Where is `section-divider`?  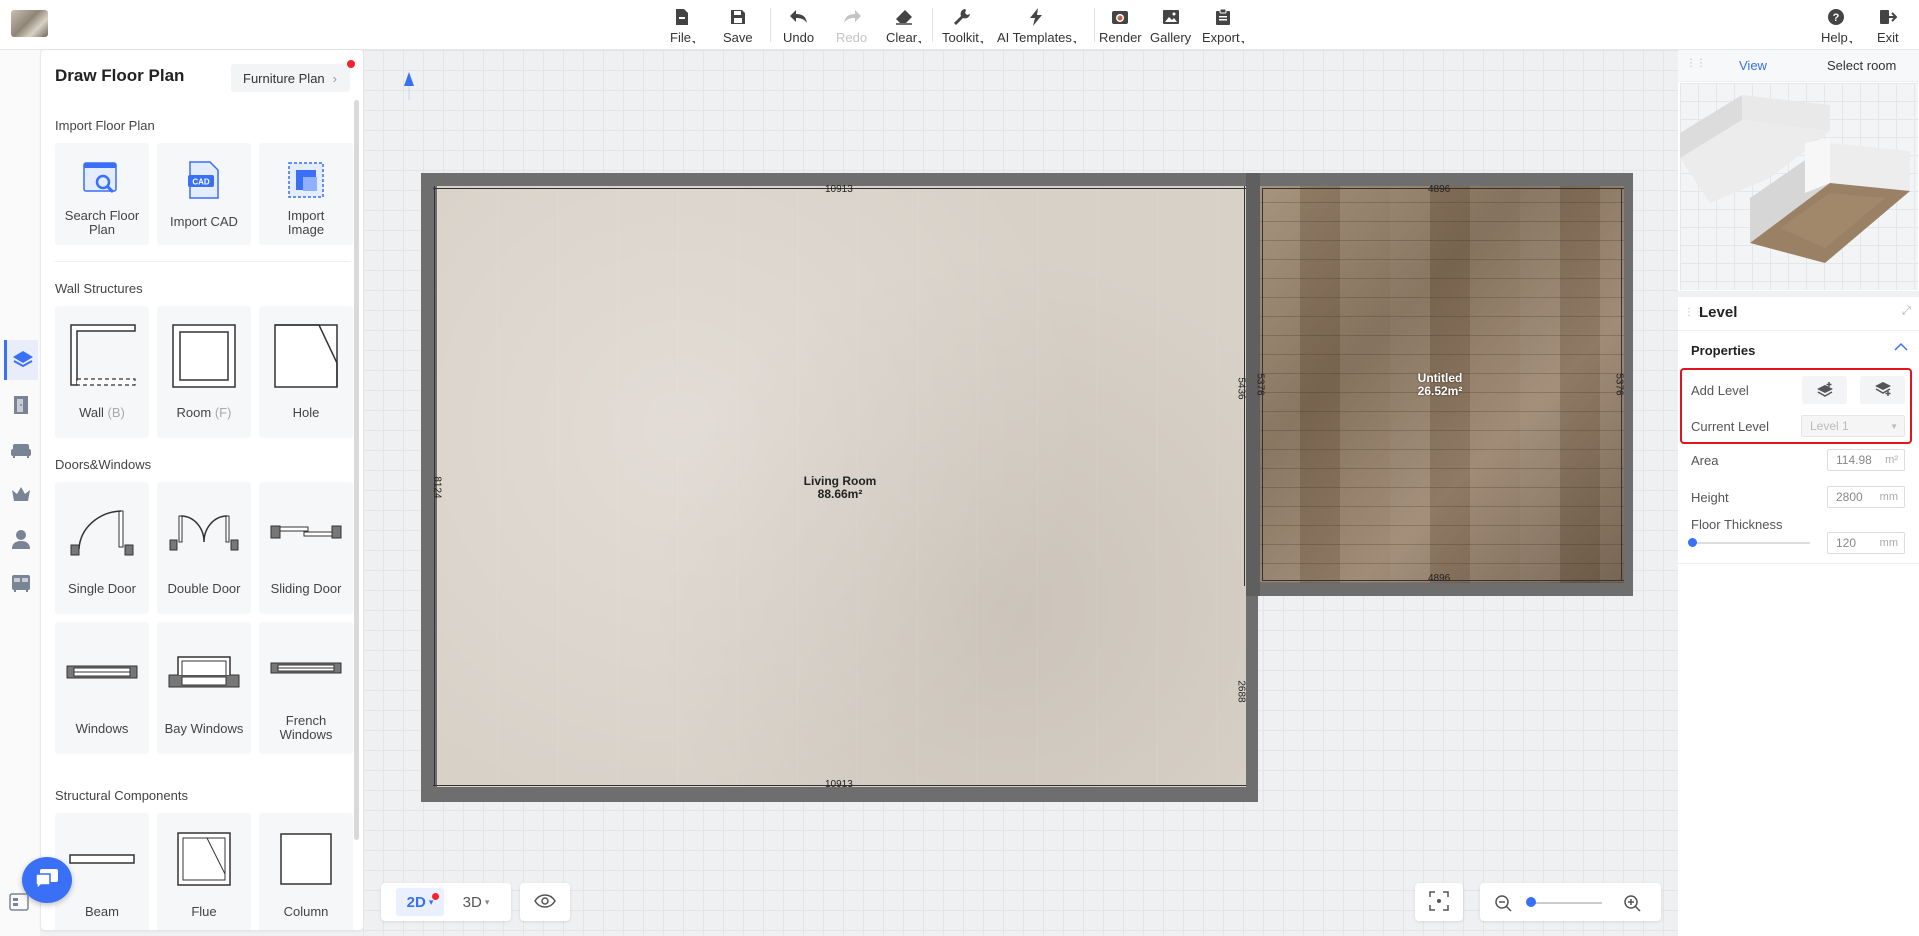 section-divider is located at coordinates (203, 261).